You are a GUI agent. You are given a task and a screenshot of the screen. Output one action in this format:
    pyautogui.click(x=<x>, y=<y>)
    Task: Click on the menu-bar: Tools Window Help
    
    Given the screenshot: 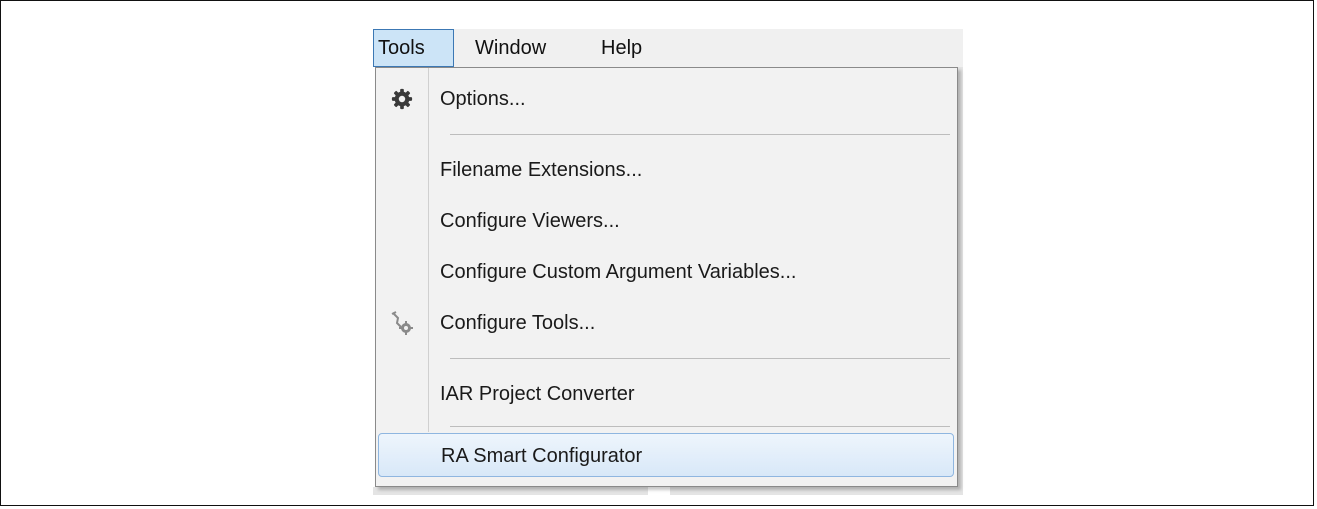 What is the action you would take?
    pyautogui.click(x=668, y=48)
    